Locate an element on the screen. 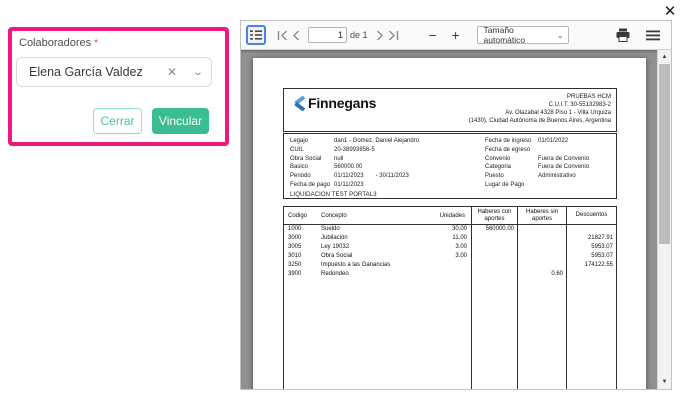 Image resolution: width=690 pixels, height=414 pixels. info-label: Fecha de egreso is located at coordinates (508, 149).